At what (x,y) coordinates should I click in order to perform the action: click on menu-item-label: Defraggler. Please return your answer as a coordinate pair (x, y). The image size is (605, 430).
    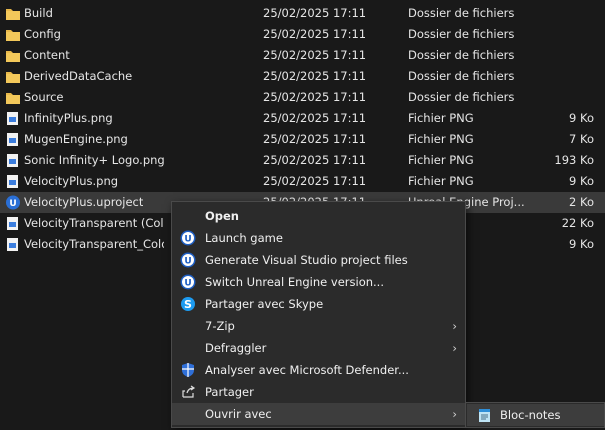
    Looking at the image, I should click on (236, 348).